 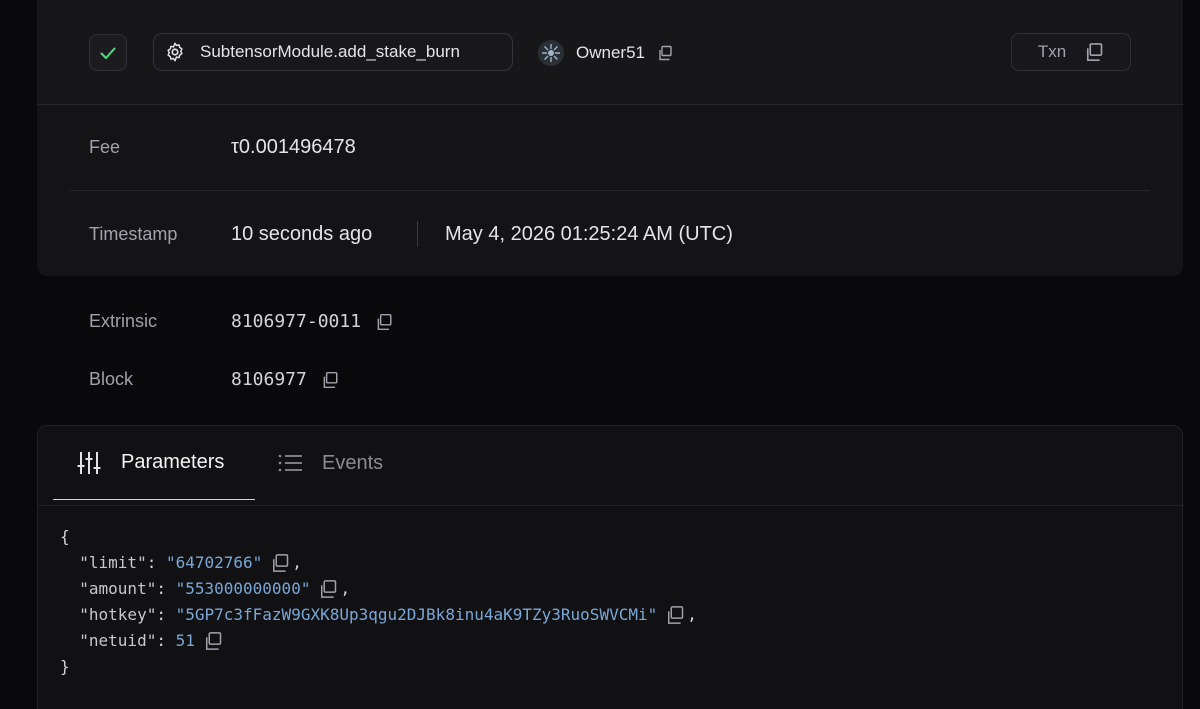 I want to click on param-key: "limit", so click(x=113, y=562).